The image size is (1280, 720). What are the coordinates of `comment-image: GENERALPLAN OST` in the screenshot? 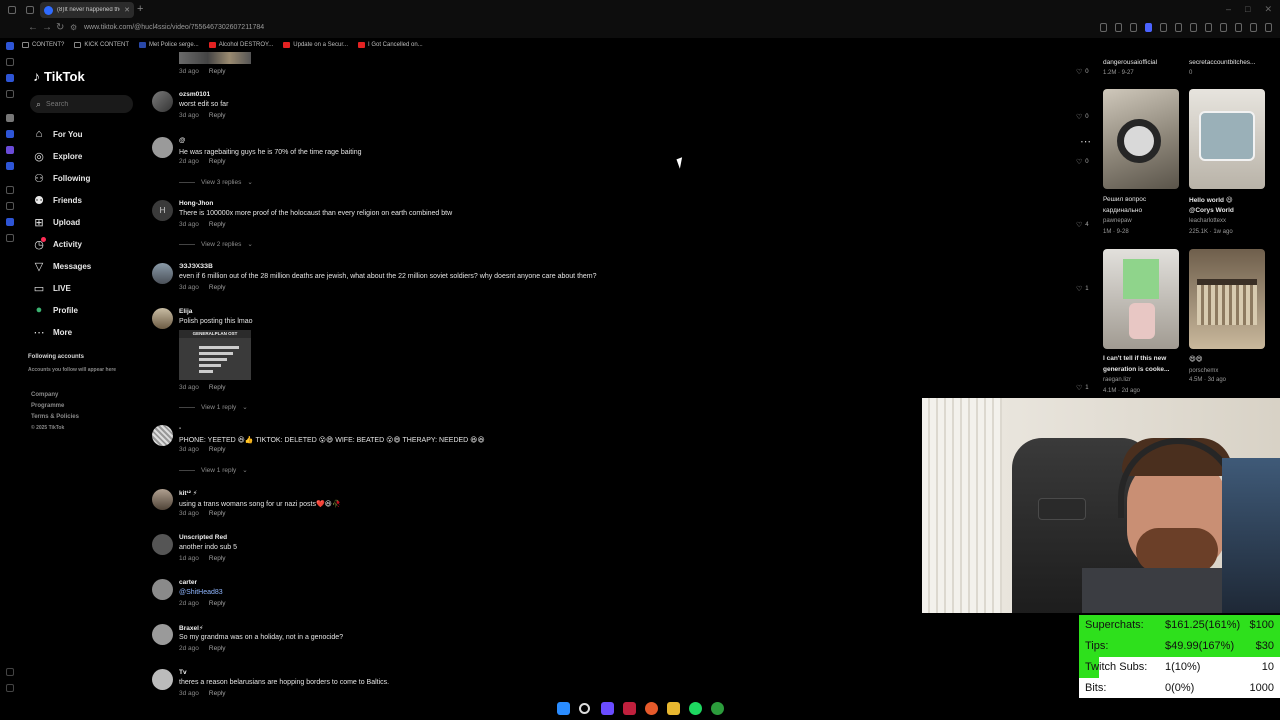 It's located at (215, 355).